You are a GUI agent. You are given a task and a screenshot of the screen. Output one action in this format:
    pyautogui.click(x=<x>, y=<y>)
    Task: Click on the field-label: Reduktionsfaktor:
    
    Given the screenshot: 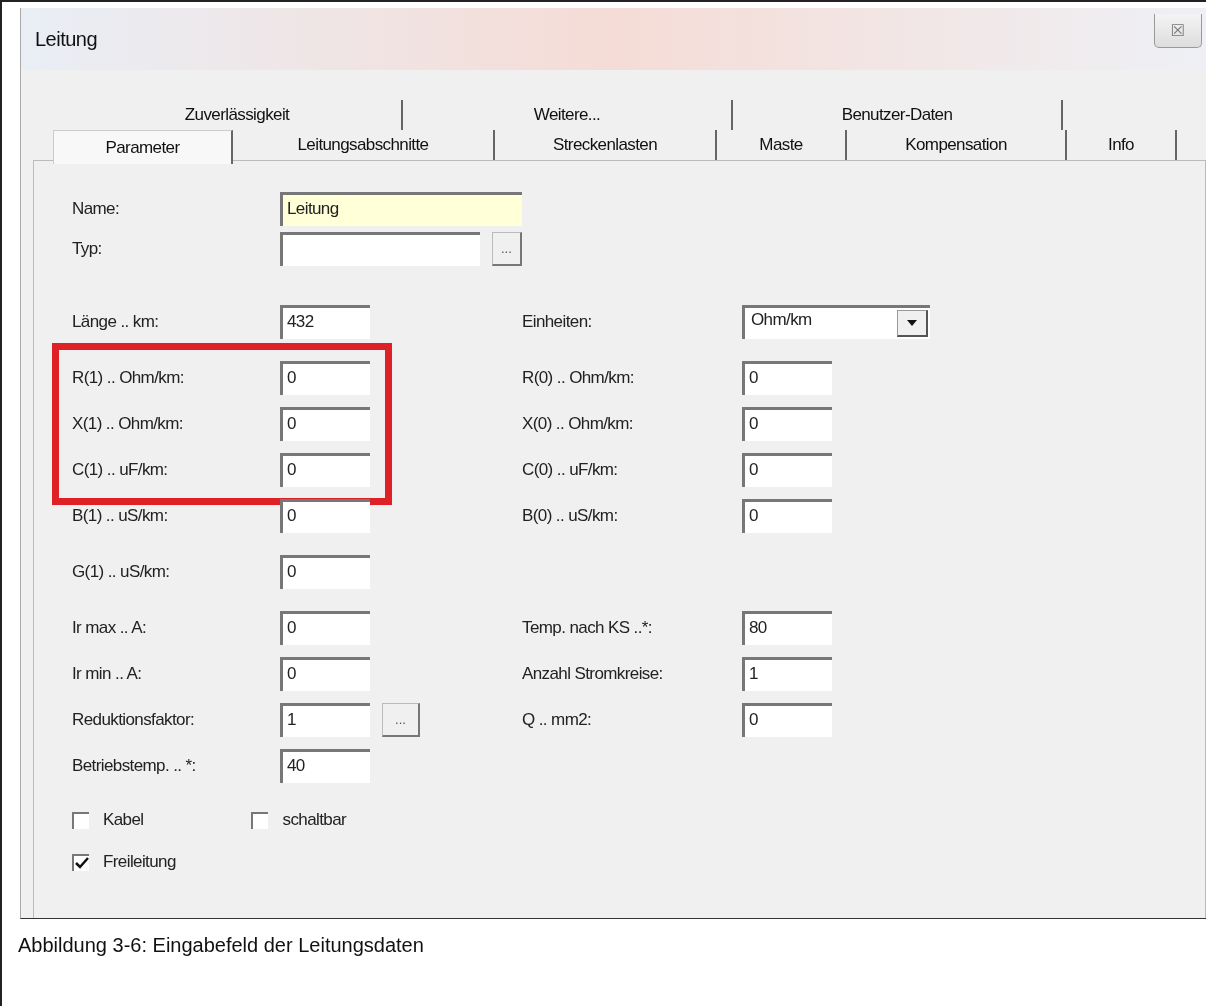 What is the action you would take?
    pyautogui.click(x=134, y=720)
    